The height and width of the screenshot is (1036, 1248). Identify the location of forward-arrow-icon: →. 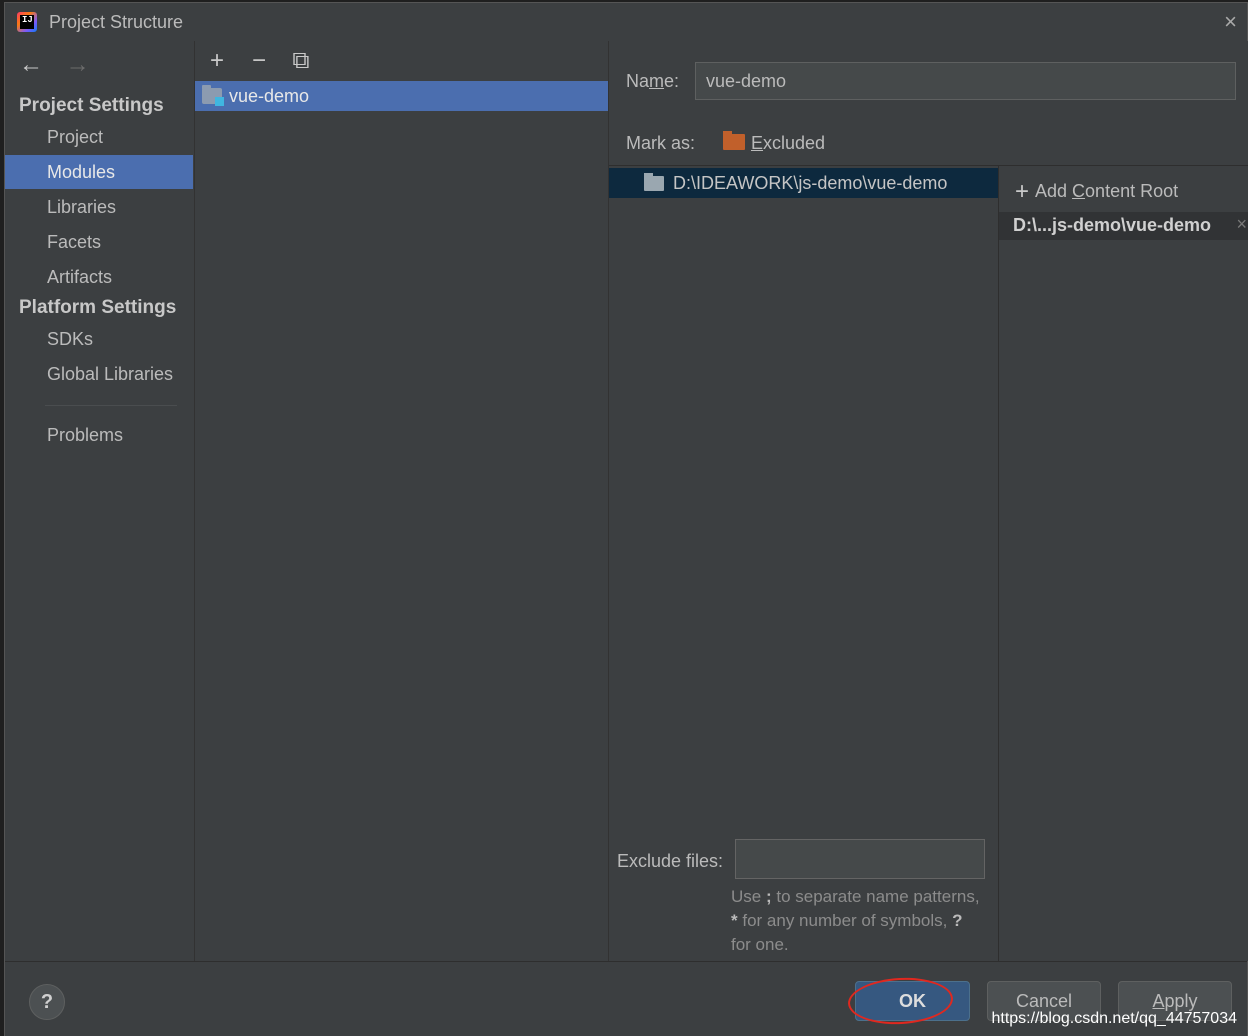
(86, 65).